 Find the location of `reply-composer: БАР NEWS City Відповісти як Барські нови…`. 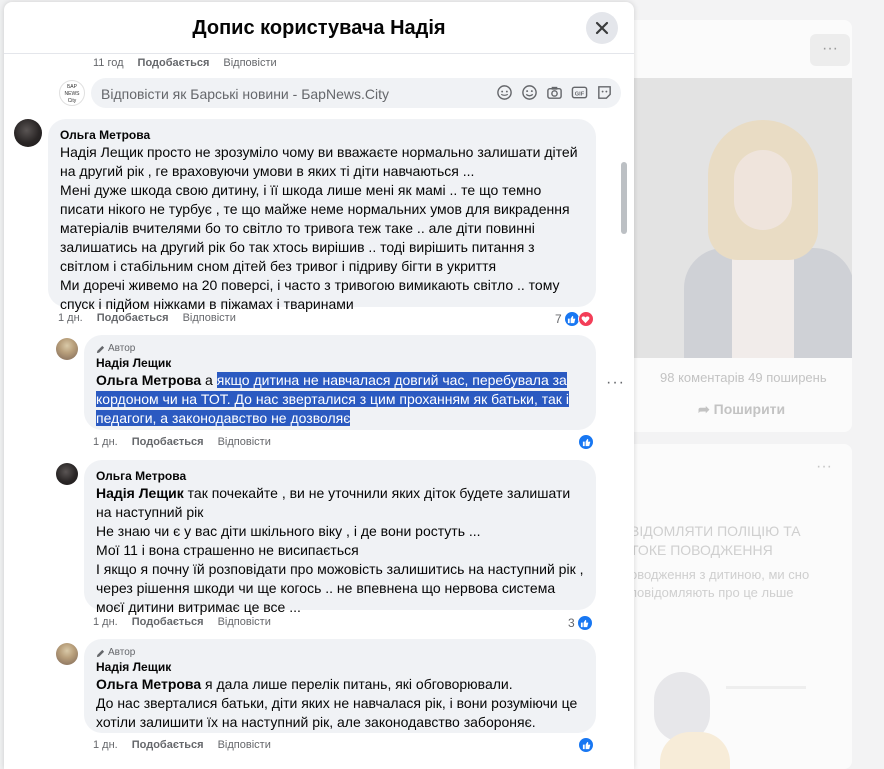

reply-composer: БАР NEWS City Відповісти як Барські нови… is located at coordinates (340, 94).